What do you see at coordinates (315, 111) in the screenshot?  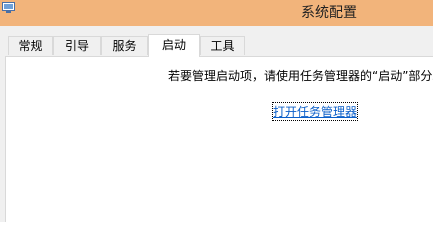 I see `open-task-manager-link: 打开任务管理器` at bounding box center [315, 111].